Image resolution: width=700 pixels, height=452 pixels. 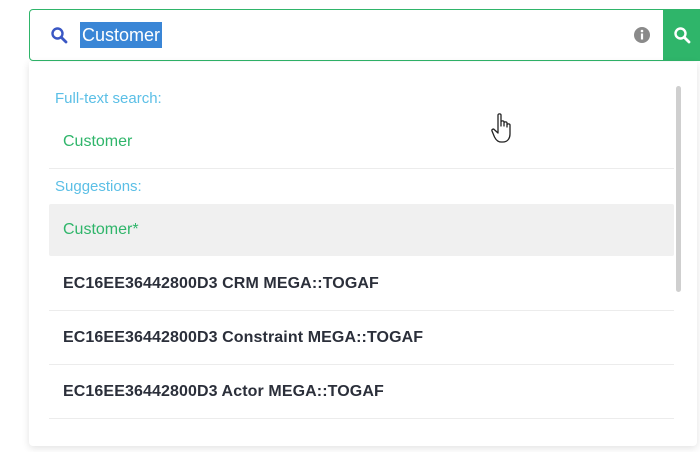 I want to click on search-icon, so click(x=59, y=35).